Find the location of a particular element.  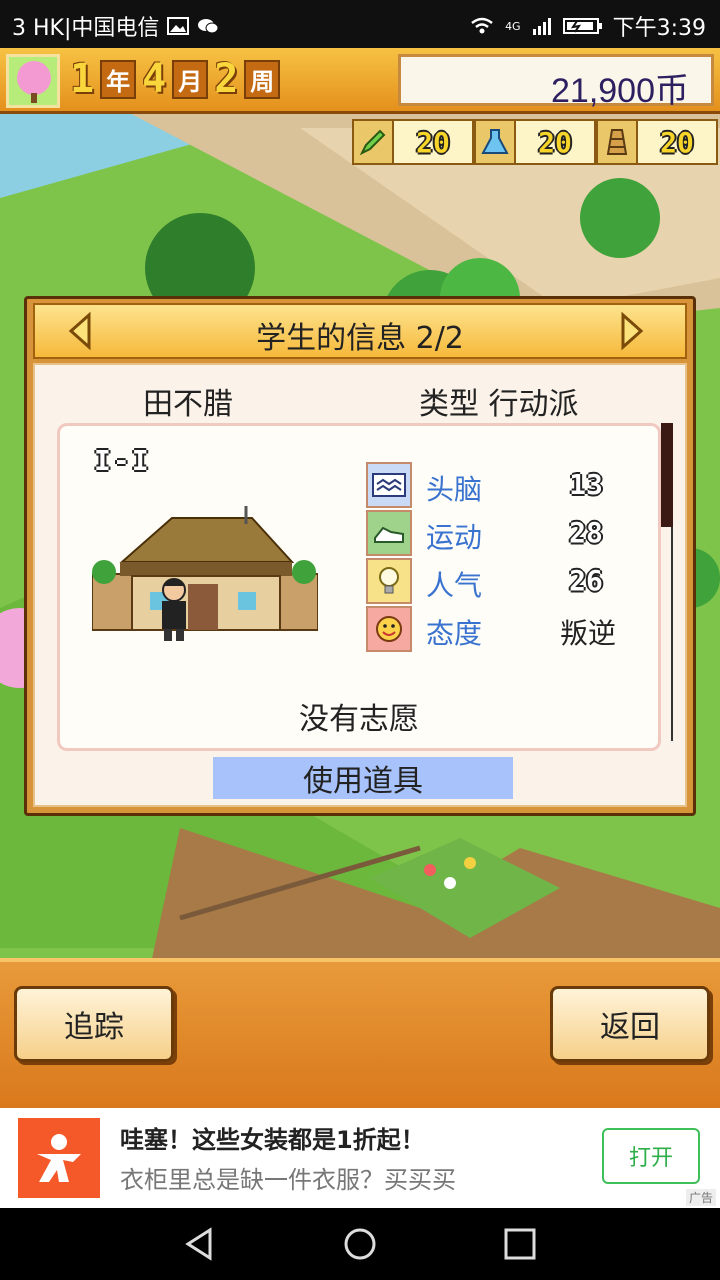

student-name: 田不腊 is located at coordinates (188, 404).